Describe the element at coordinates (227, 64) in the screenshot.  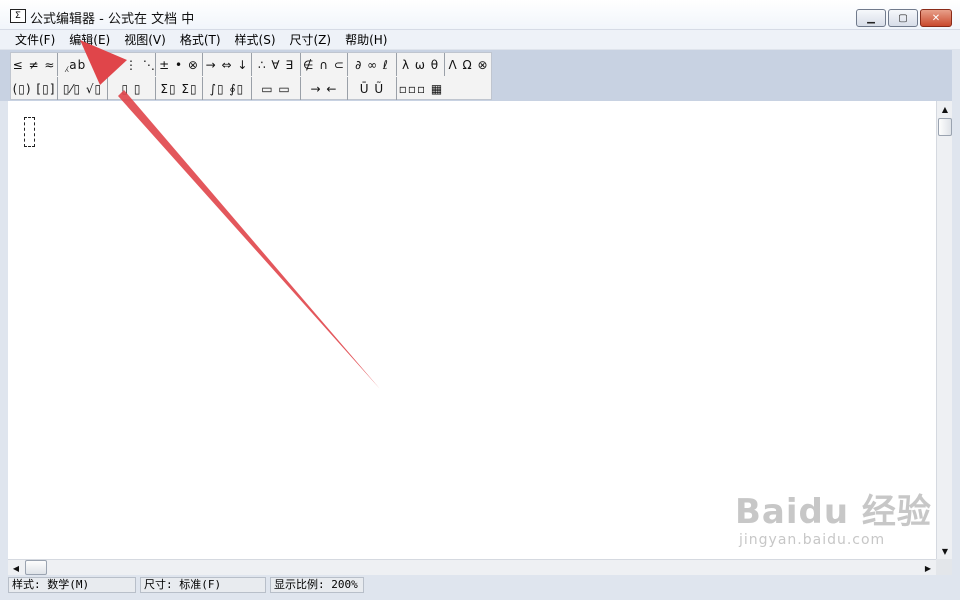
I see `arrows-palette-button: → ⇔ ↓` at that location.